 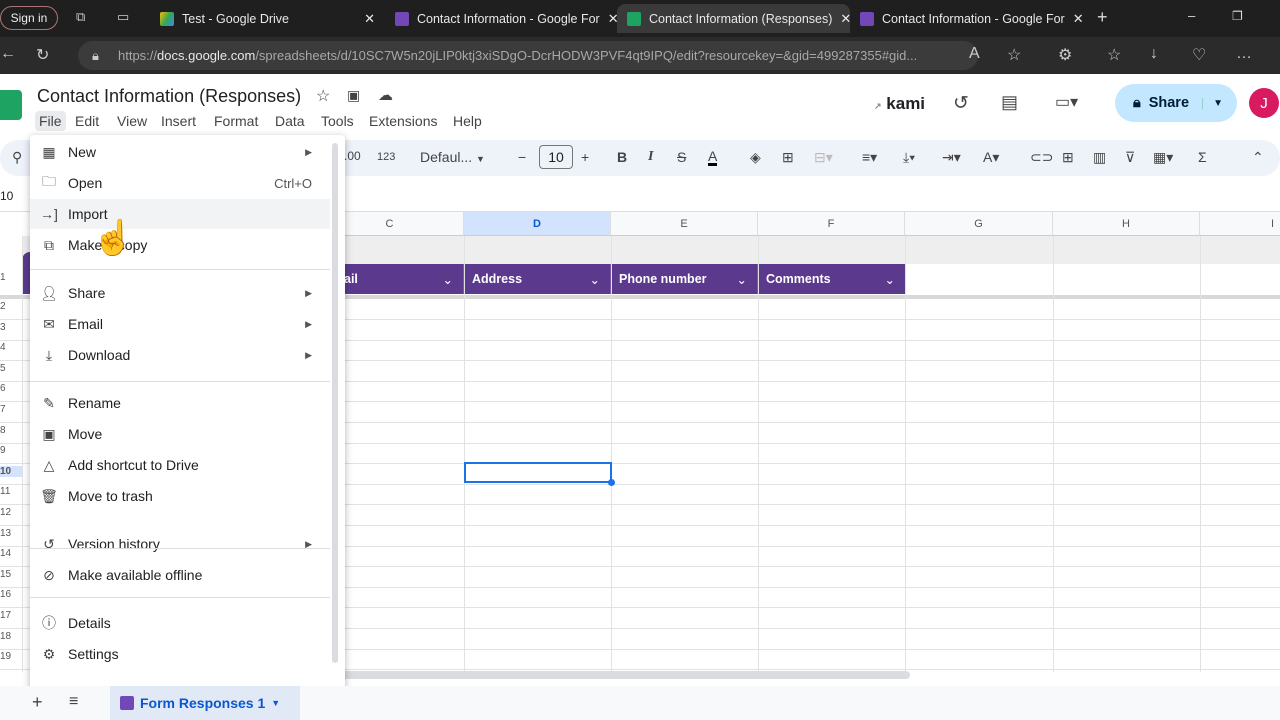 I want to click on row-number: 18, so click(x=11, y=636).